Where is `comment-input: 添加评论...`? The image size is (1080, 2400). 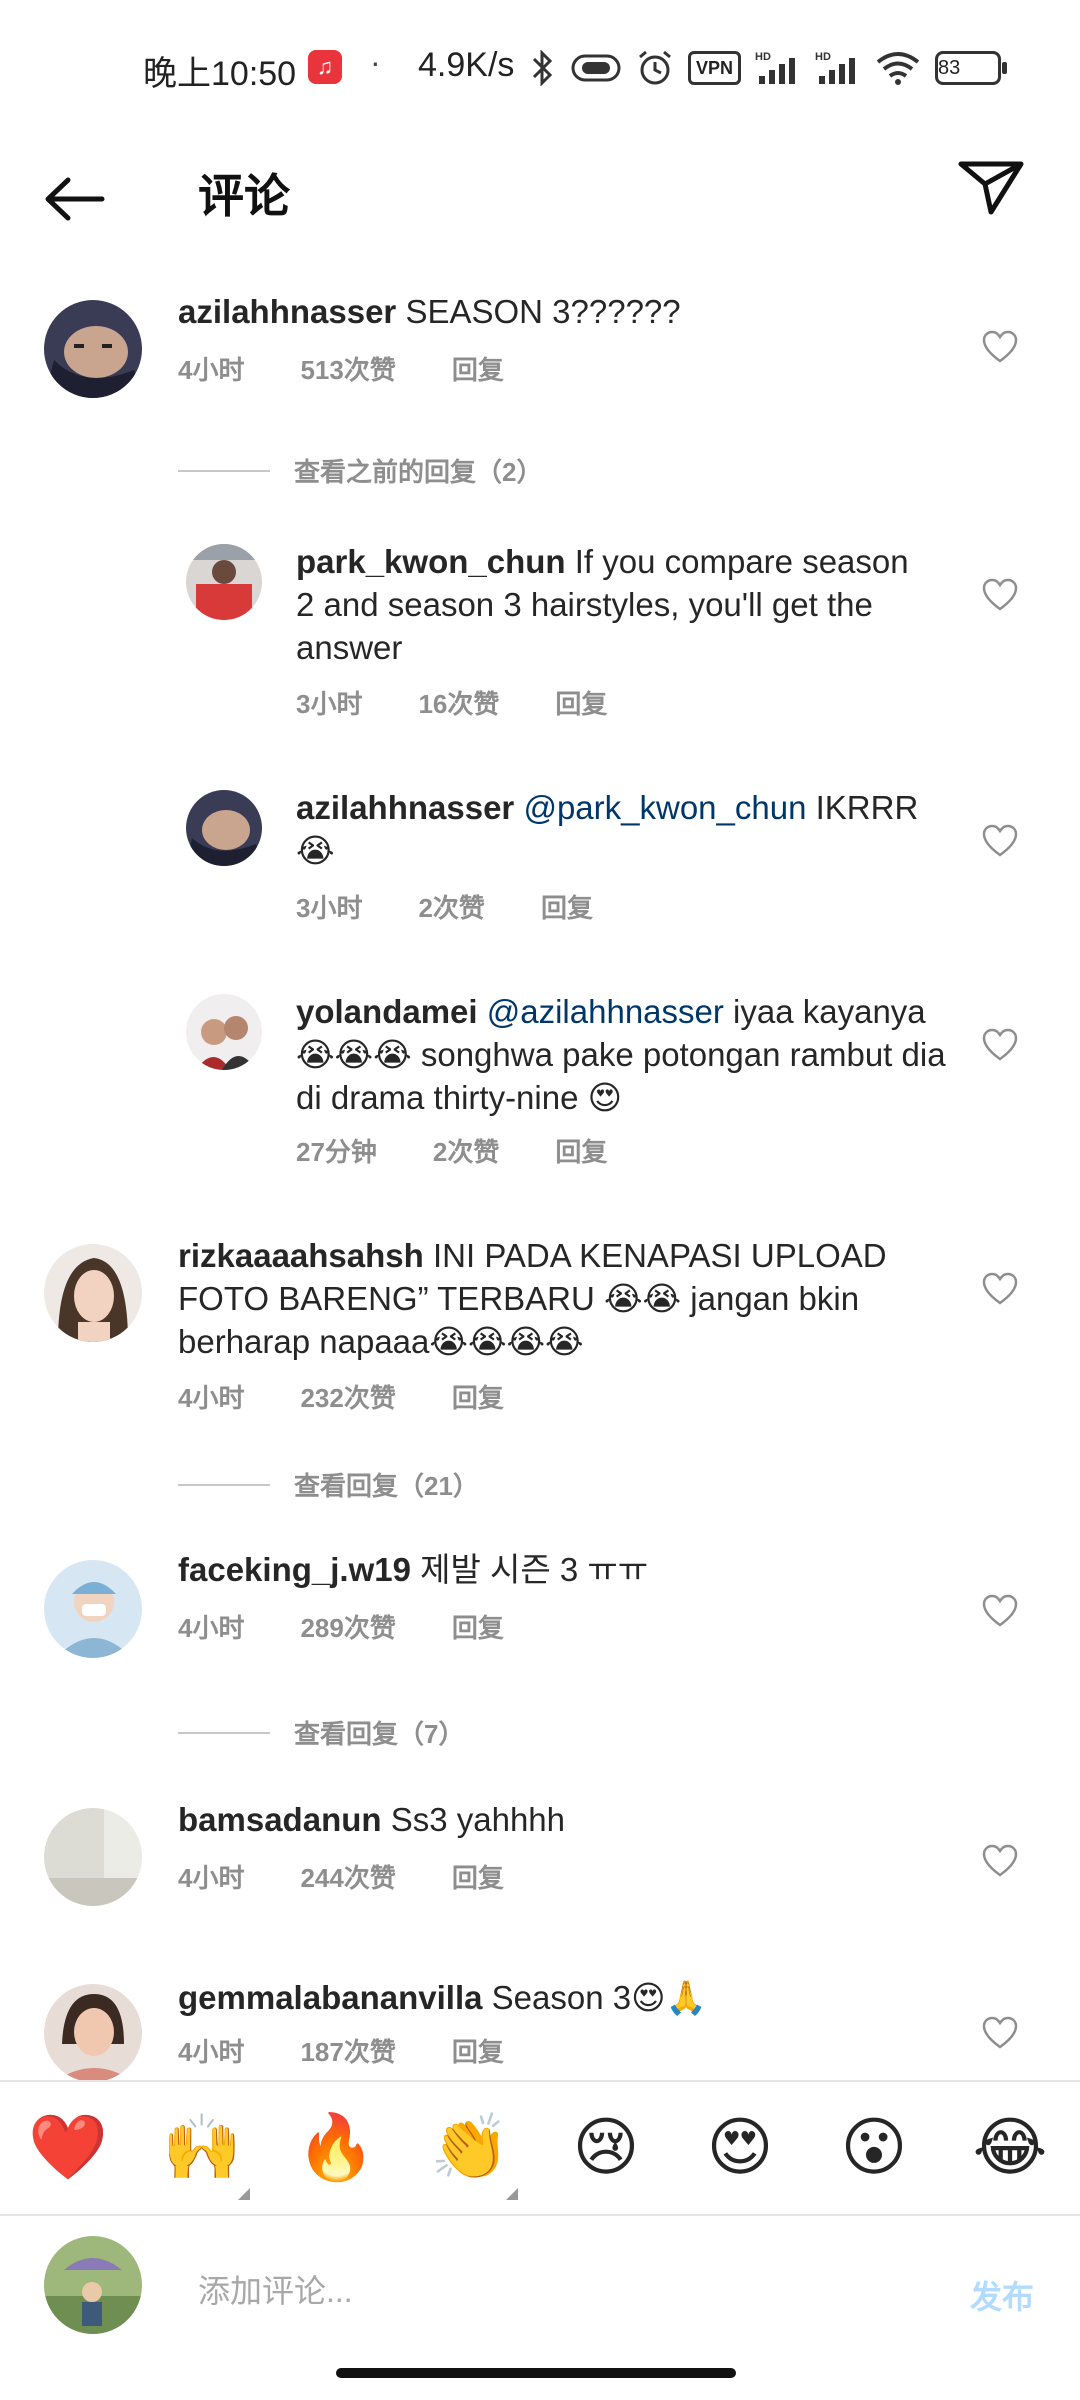 comment-input: 添加评论... is located at coordinates (275, 2289).